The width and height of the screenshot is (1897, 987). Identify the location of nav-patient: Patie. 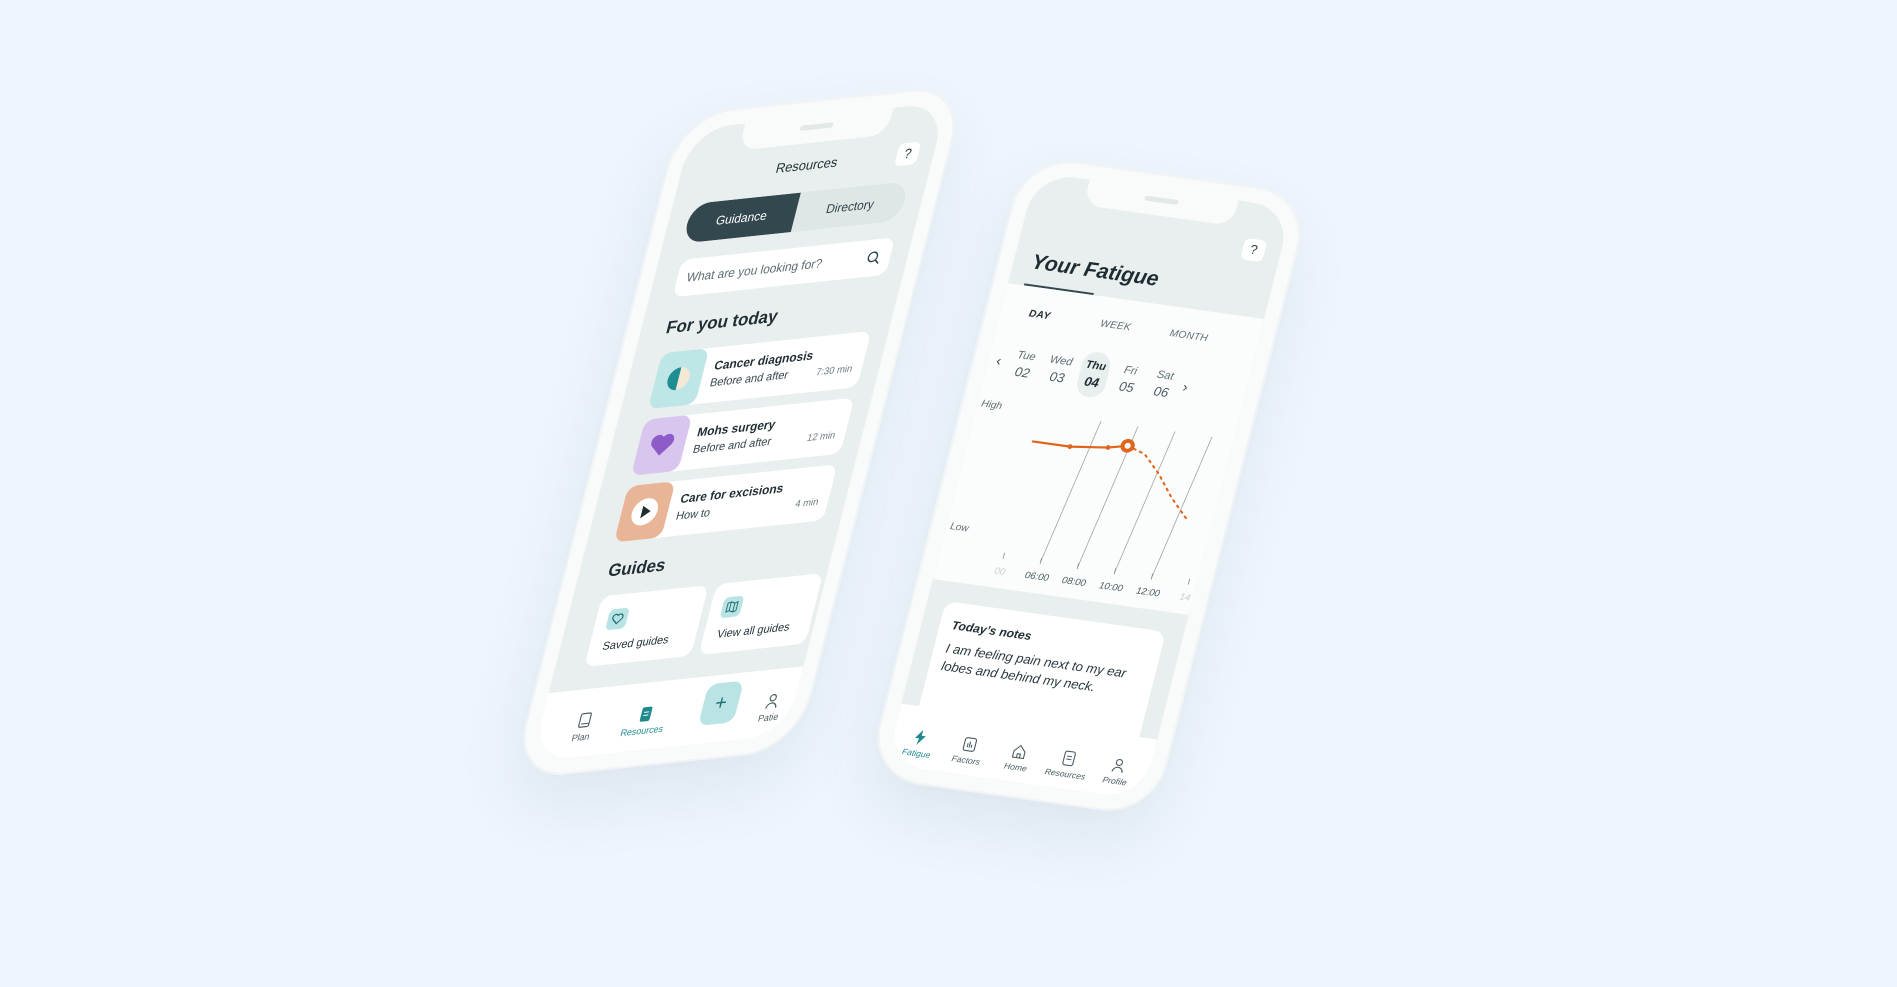
(770, 707).